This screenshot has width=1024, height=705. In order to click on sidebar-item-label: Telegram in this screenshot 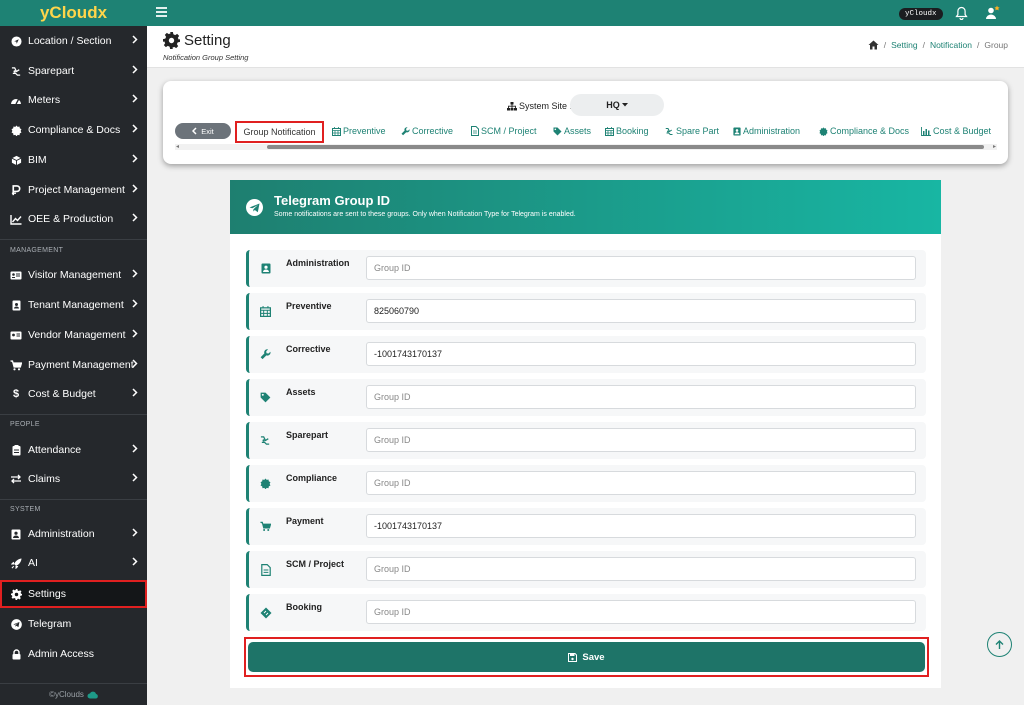, I will do `click(50, 624)`.